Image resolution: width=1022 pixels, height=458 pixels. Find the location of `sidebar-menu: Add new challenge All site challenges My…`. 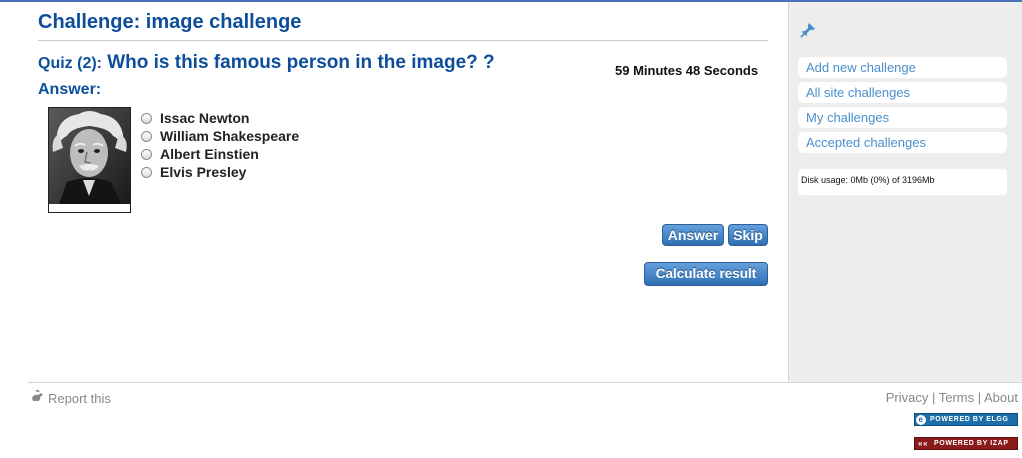

sidebar-menu: Add new challenge All site challenges My… is located at coordinates (902, 107).